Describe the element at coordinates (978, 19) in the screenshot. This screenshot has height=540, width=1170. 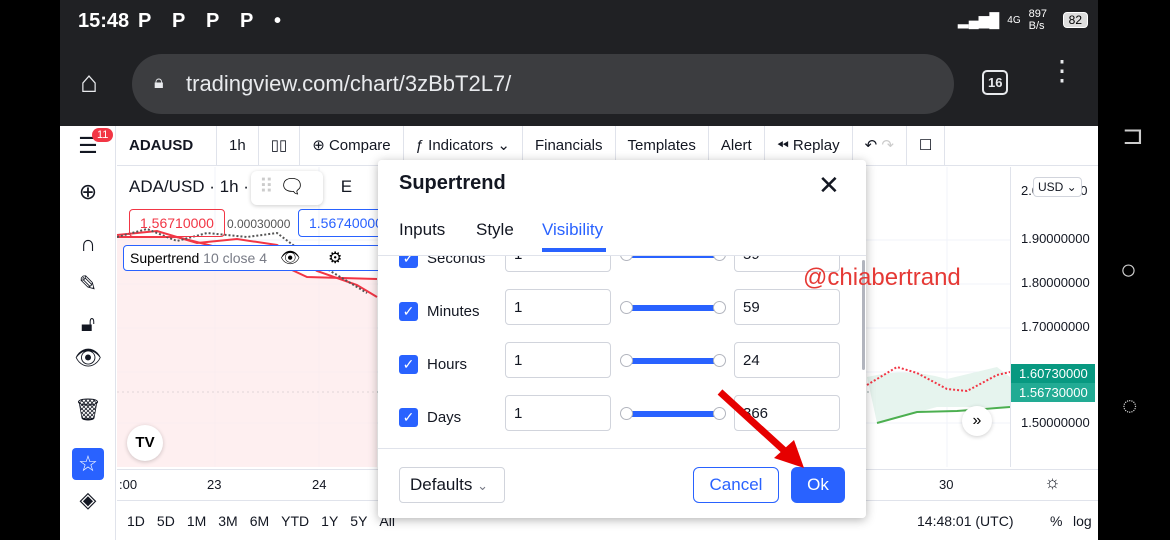
I see `signal-icon: ▂▄▆█` at that location.